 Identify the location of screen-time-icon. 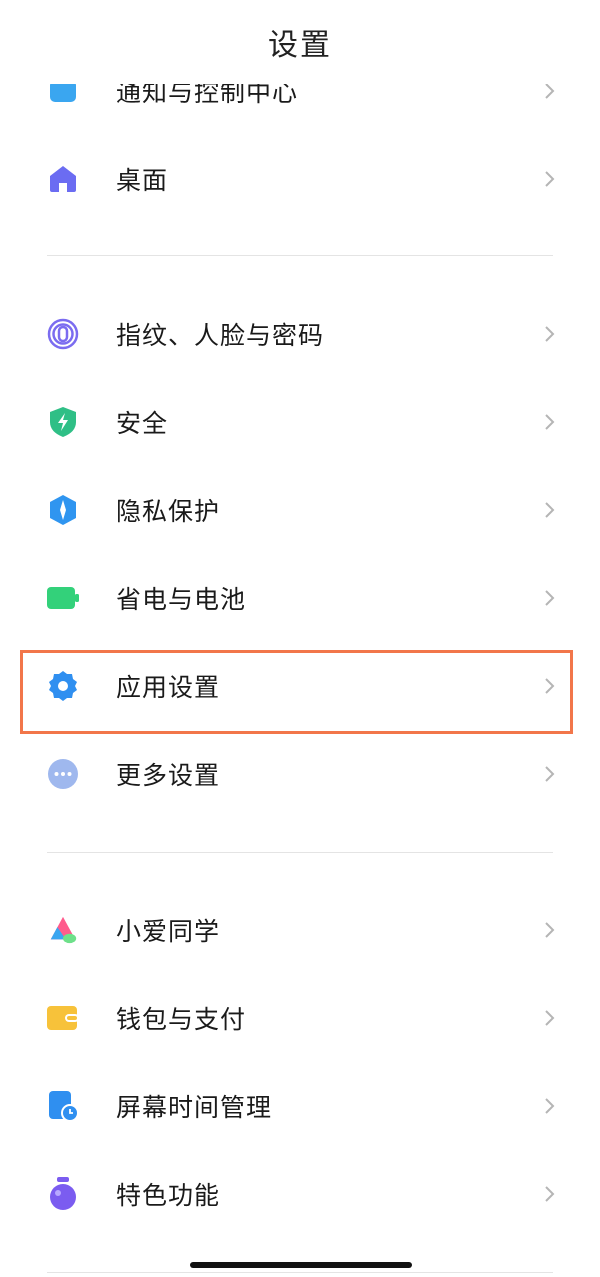
(63, 1106).